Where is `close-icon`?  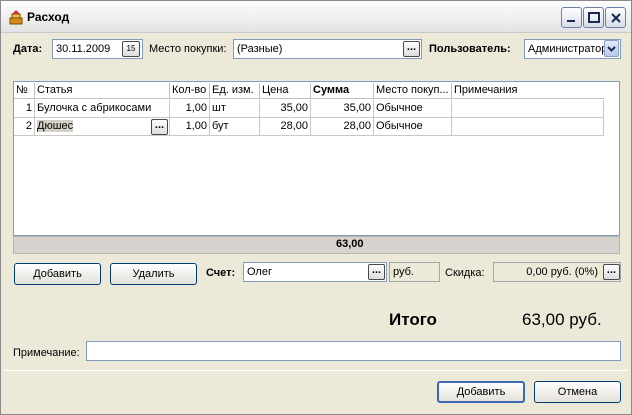 close-icon is located at coordinates (616, 18).